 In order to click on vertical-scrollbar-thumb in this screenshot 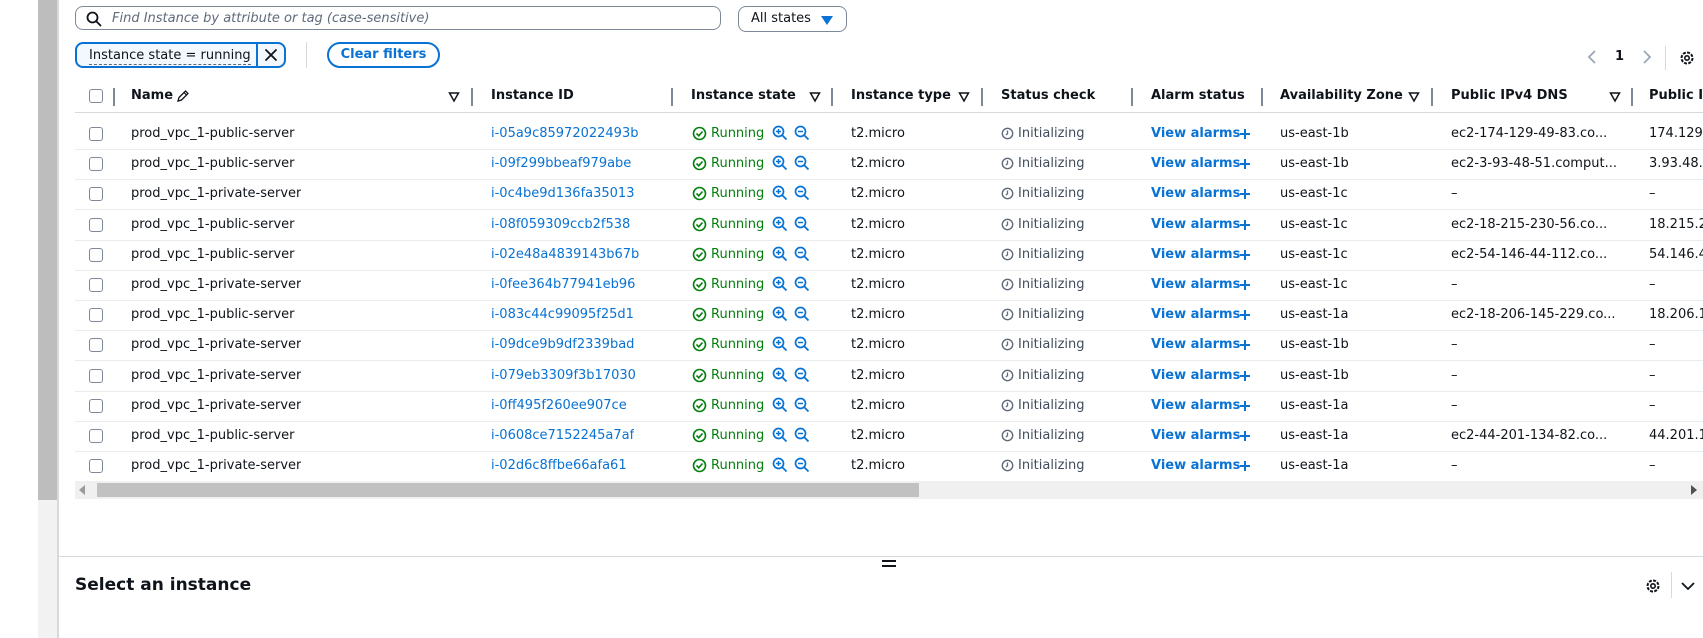, I will do `click(47, 250)`.